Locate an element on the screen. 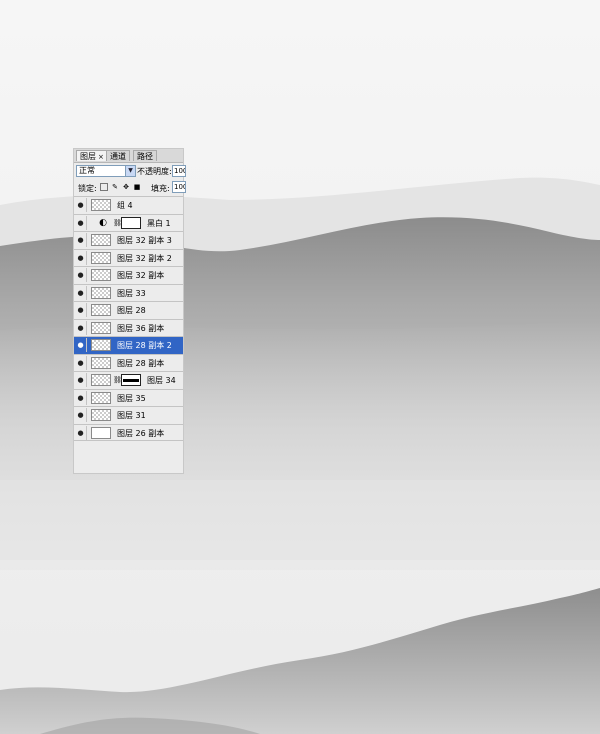 The image size is (600, 734). lock-label: 锁定: is located at coordinates (87, 188).